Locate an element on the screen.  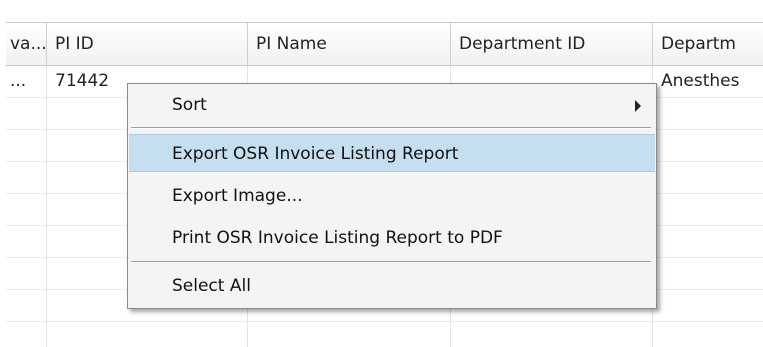
column-header-department-id: Department ID is located at coordinates (552, 44).